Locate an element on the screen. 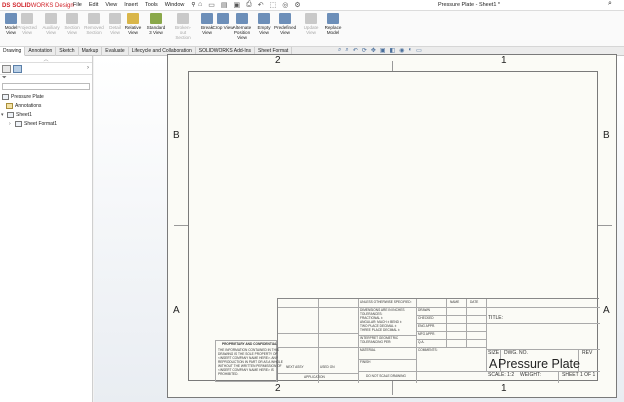  filter-icon: ⏷ is located at coordinates (46, 79).